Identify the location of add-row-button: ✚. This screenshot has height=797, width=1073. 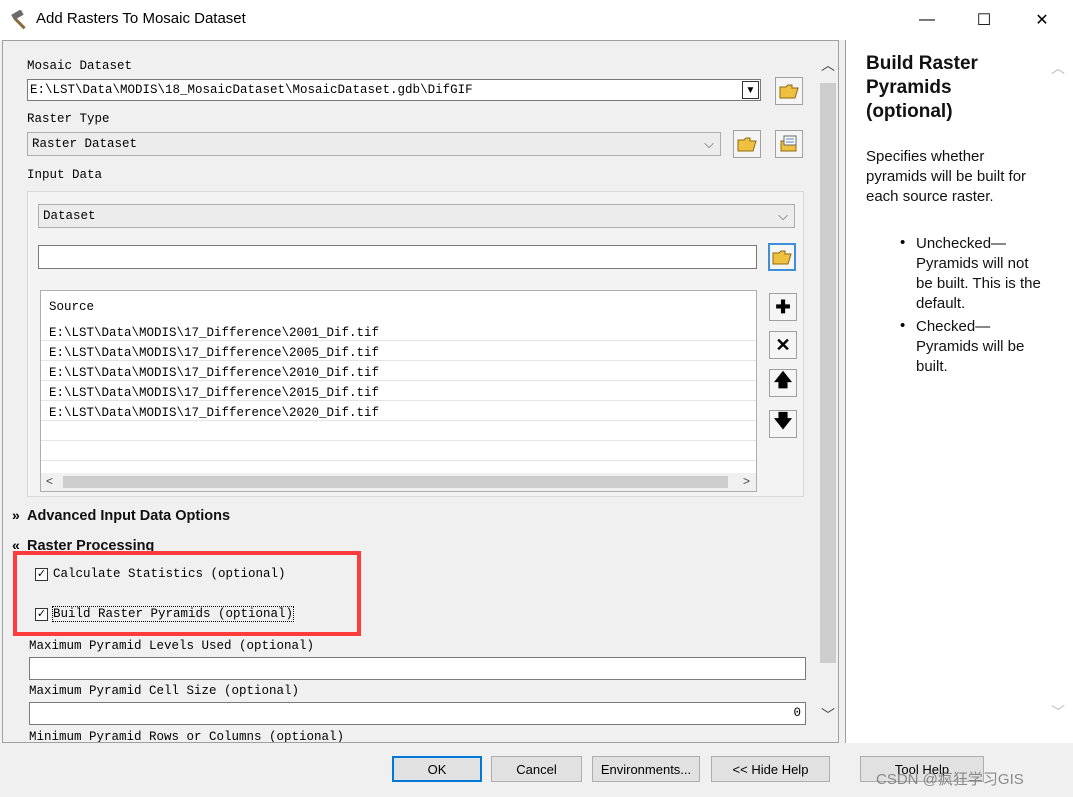
(783, 307).